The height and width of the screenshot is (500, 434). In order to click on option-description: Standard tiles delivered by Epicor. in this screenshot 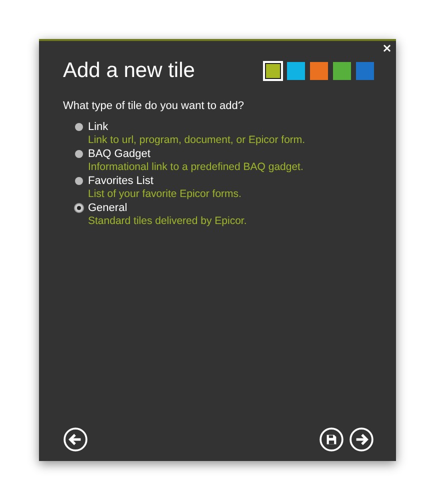, I will do `click(168, 221)`.